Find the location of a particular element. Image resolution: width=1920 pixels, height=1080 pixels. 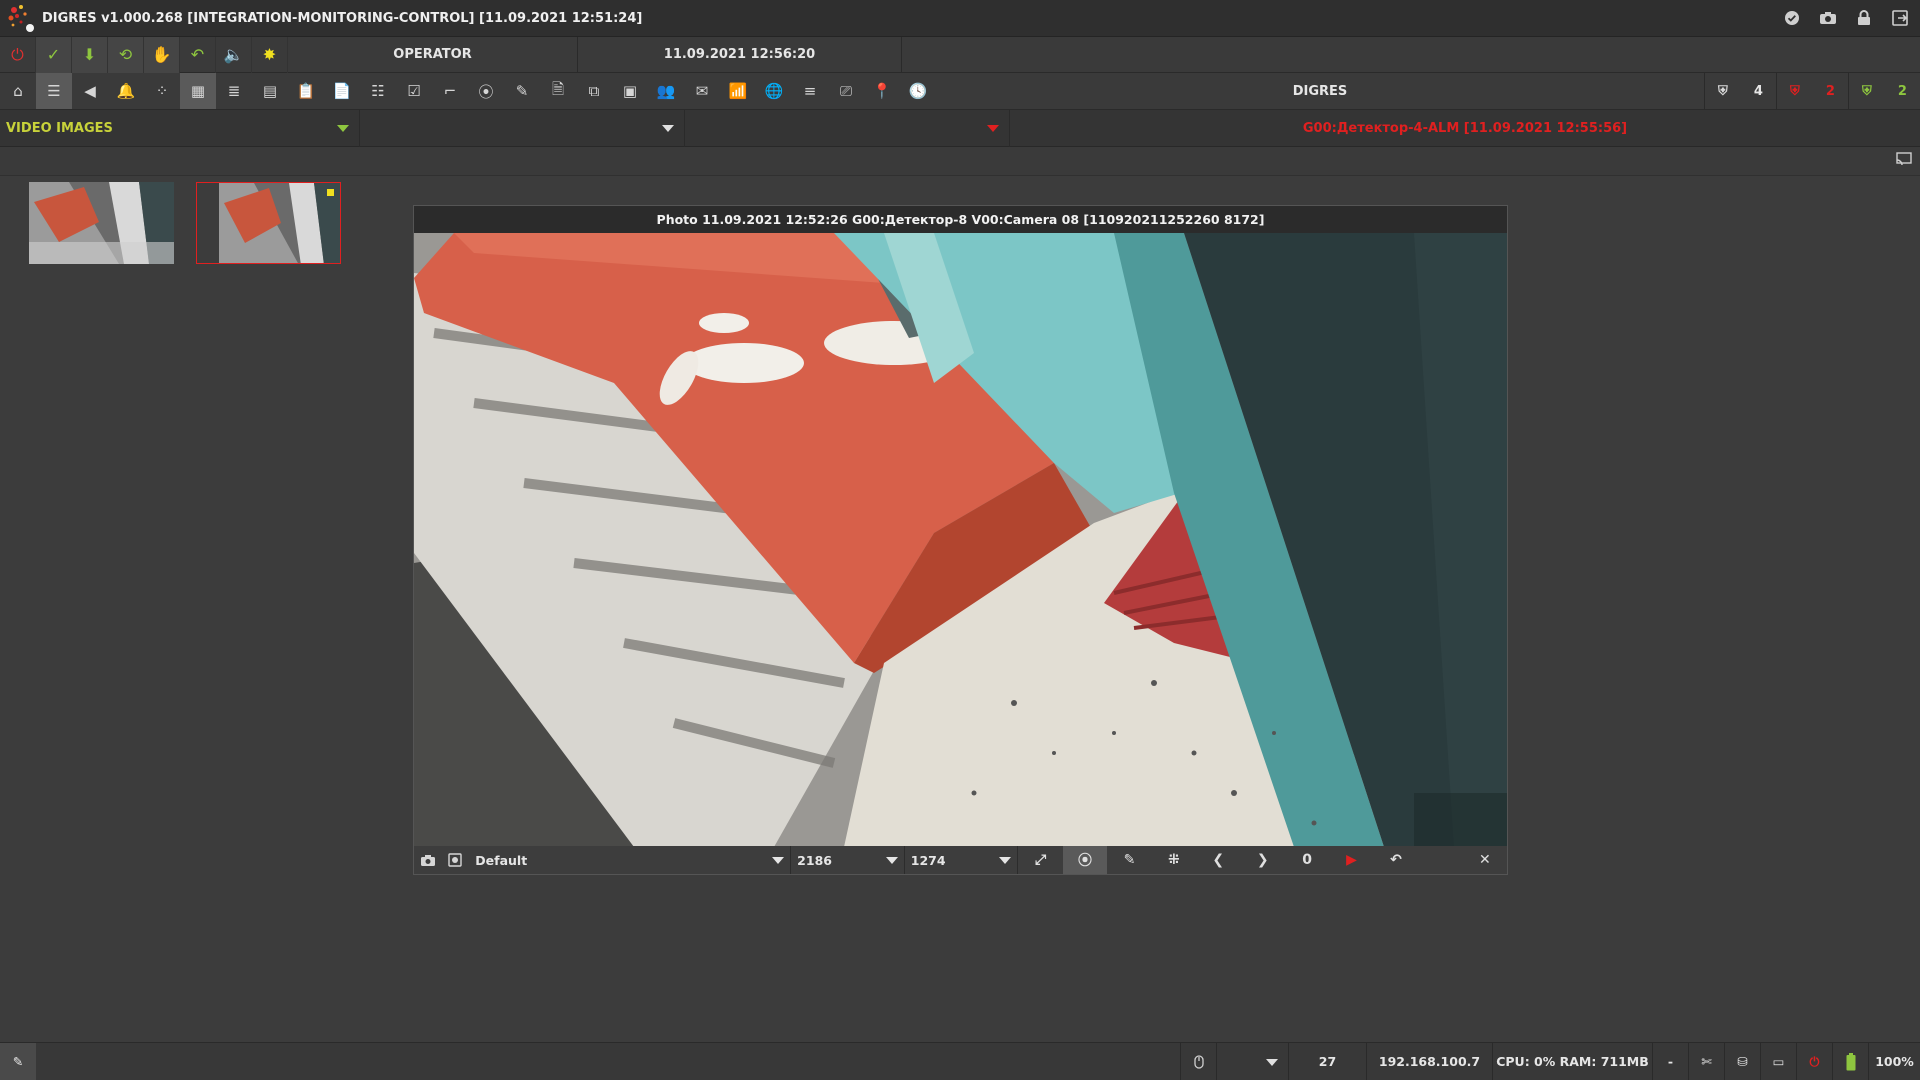

back-circle-icon: ◀ is located at coordinates (90, 91).